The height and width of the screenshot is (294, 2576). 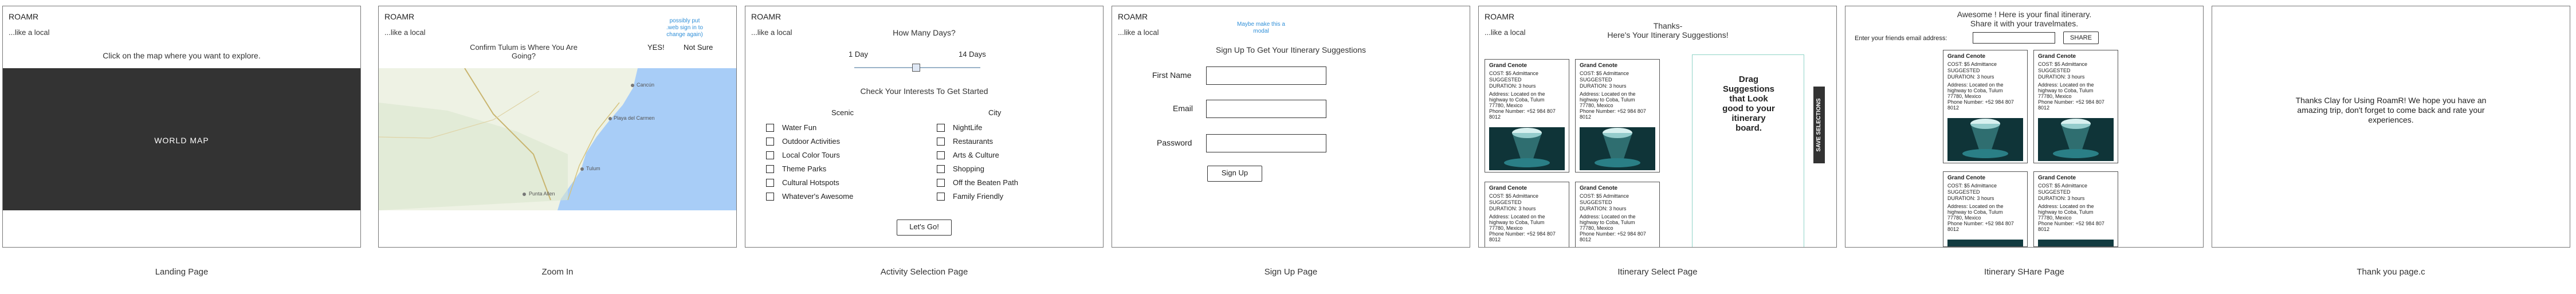 What do you see at coordinates (941, 142) in the screenshot?
I see `checkbox-restaurants` at bounding box center [941, 142].